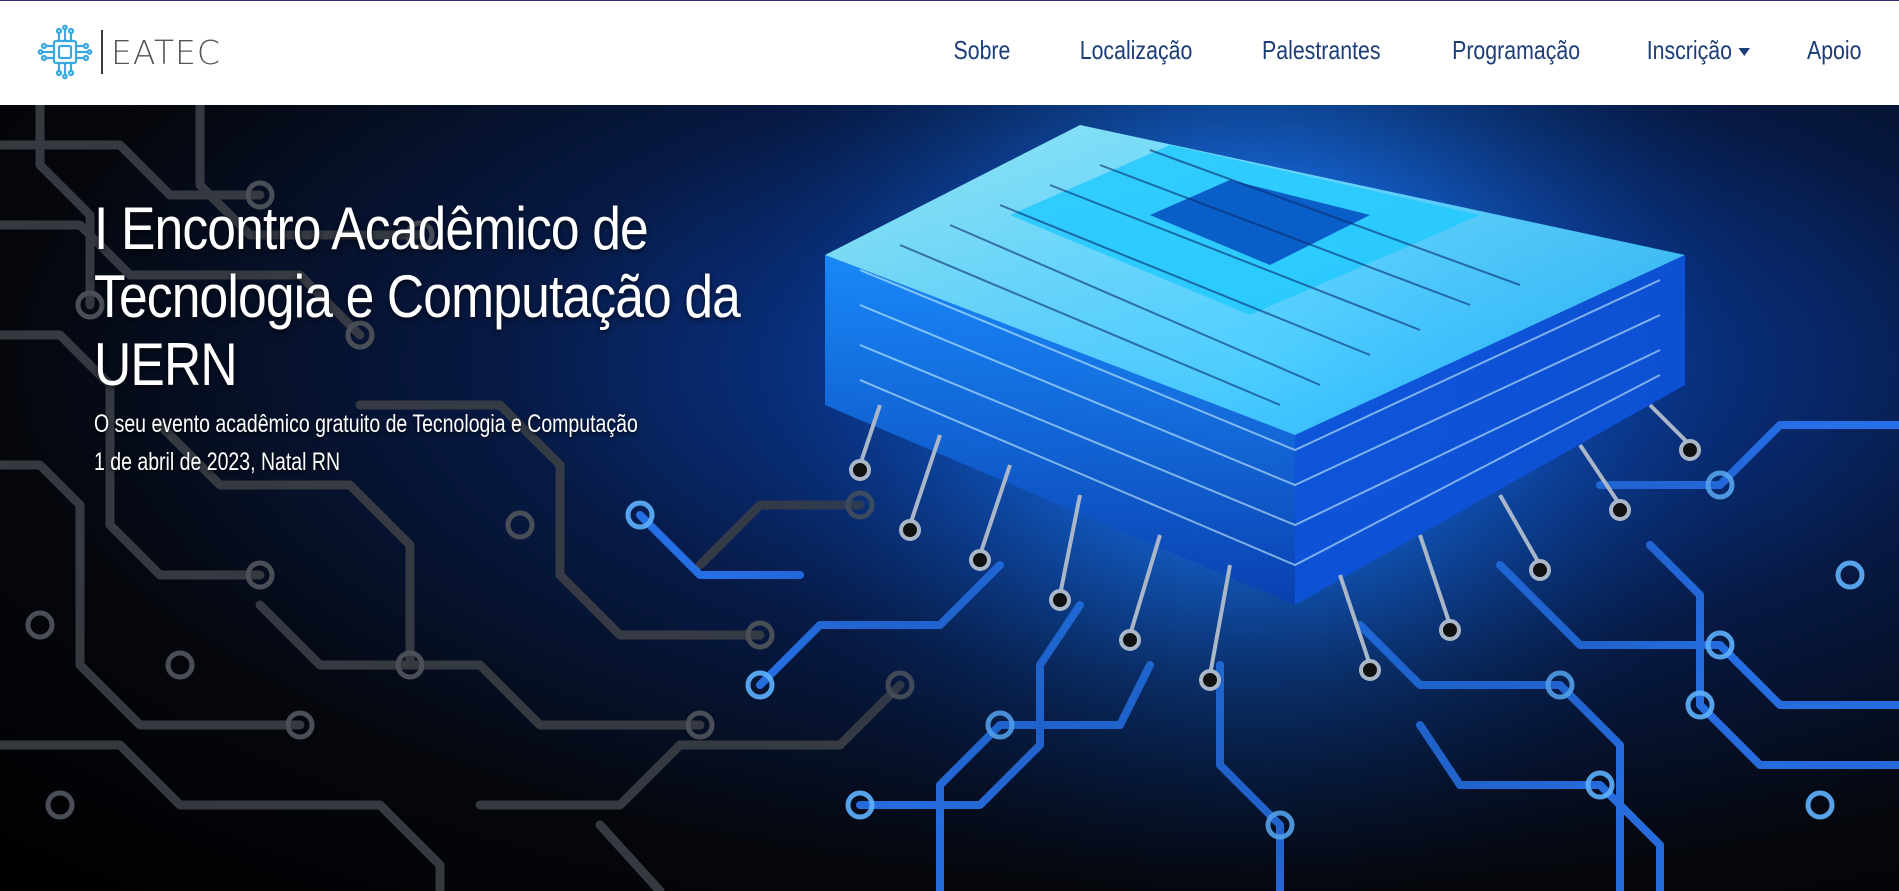  Describe the element at coordinates (1321, 50) in the screenshot. I see `nav-item-palestrantes: Palestrantes` at that location.